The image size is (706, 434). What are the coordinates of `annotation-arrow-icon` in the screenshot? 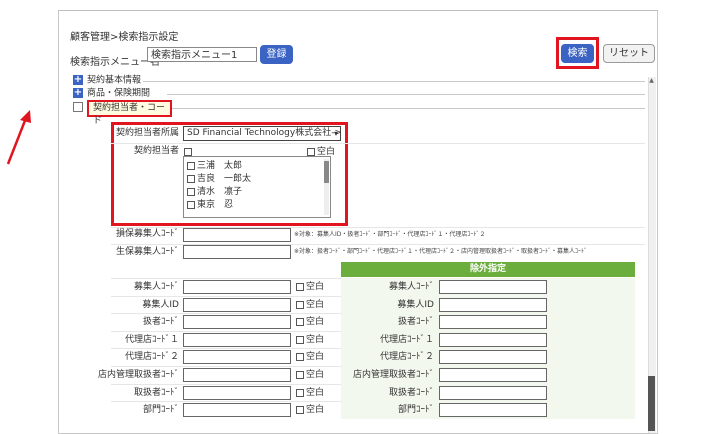 It's located at (18, 137).